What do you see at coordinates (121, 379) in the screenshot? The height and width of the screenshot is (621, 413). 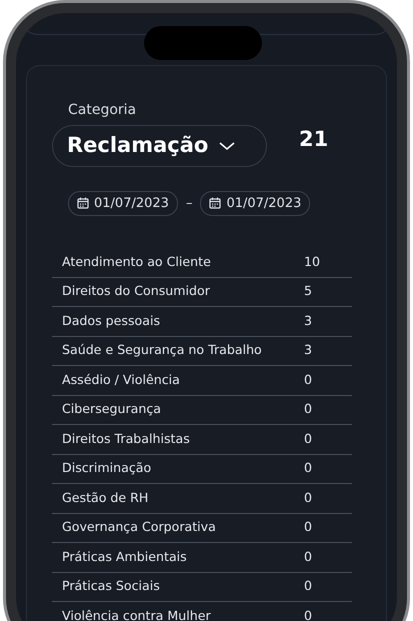 I see `category-name: Assédio / Violência` at bounding box center [121, 379].